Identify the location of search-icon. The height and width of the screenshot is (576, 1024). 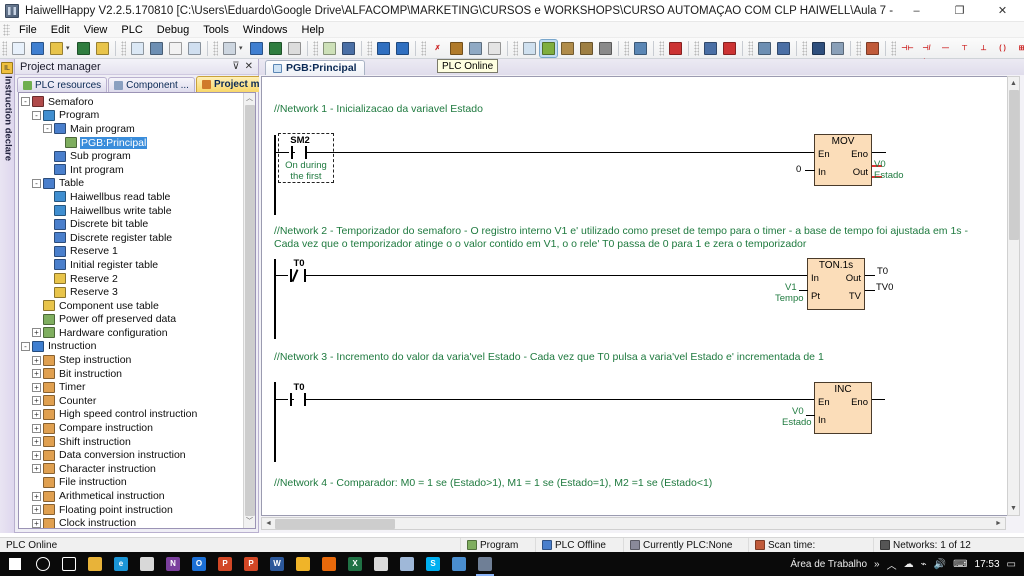
(43, 564).